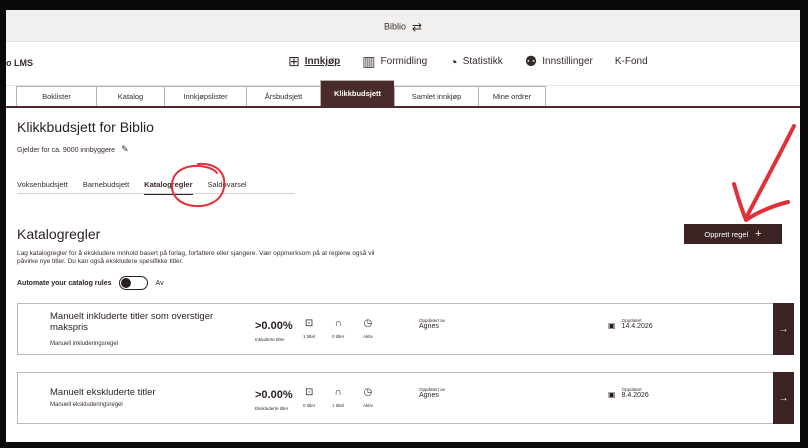  What do you see at coordinates (125, 283) in the screenshot?
I see `toggle-knob` at bounding box center [125, 283].